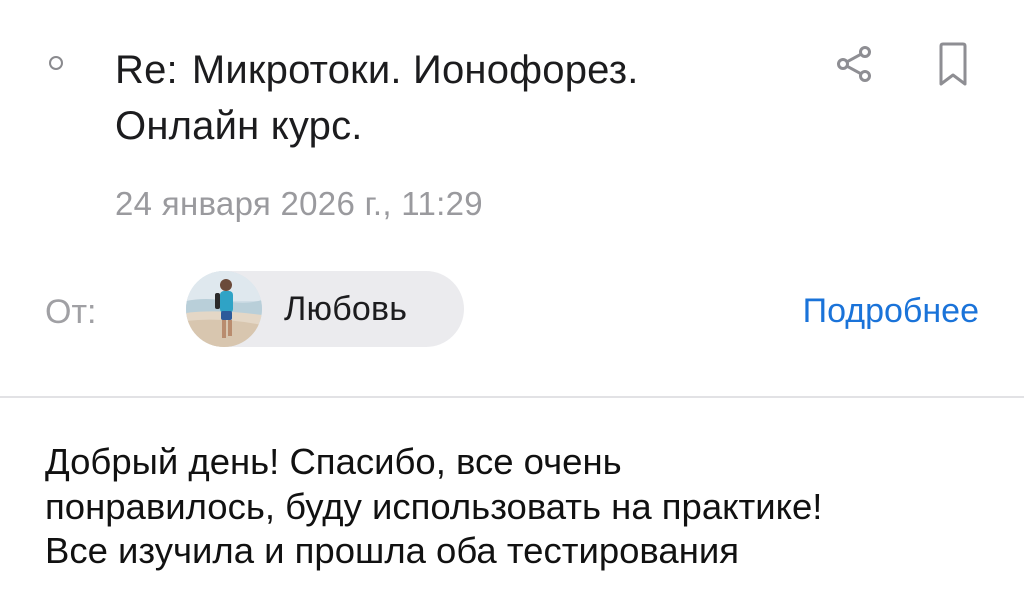 The image size is (1024, 606). I want to click on bookmark-icon, so click(953, 64).